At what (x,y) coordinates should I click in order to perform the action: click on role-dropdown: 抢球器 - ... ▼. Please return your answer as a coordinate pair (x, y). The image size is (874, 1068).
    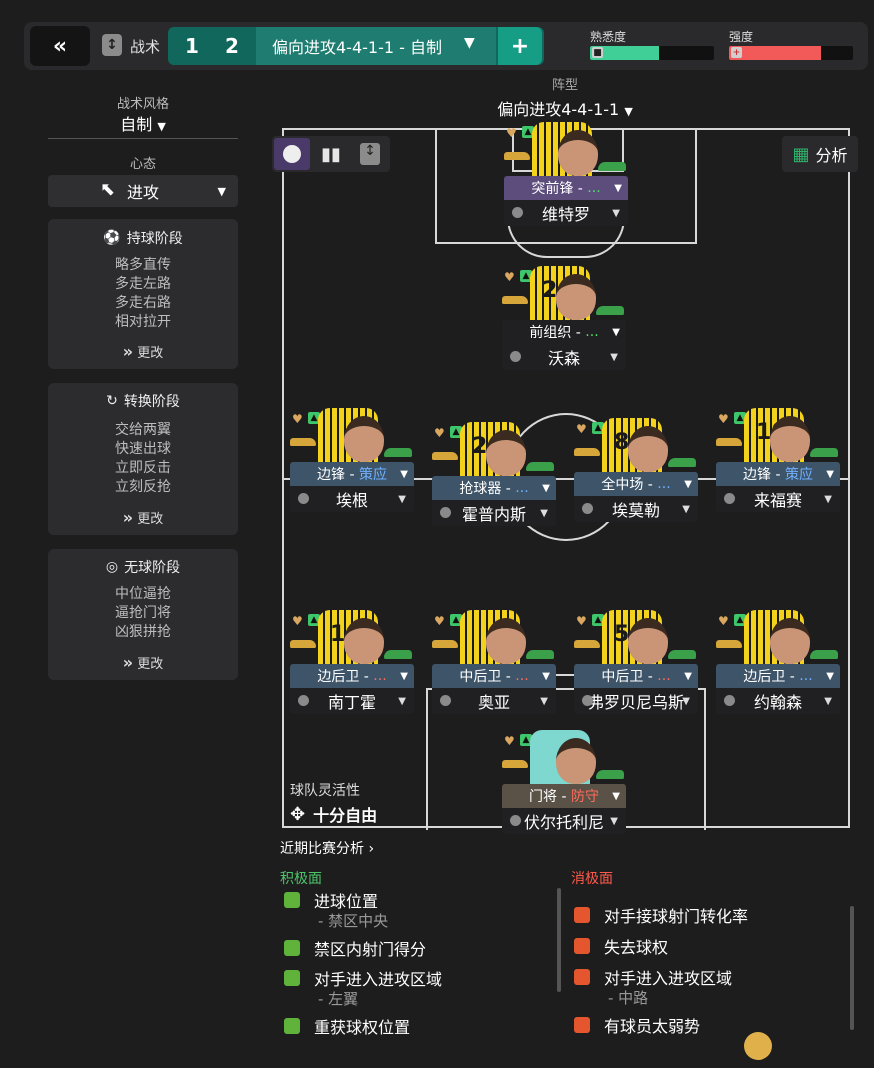
    Looking at the image, I should click on (494, 488).